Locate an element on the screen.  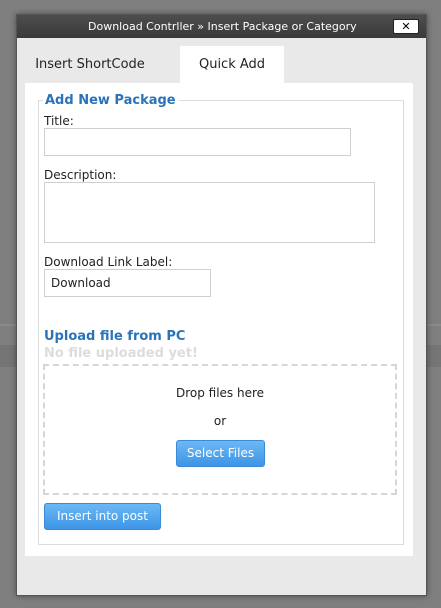
close-icon: ✕ is located at coordinates (406, 26).